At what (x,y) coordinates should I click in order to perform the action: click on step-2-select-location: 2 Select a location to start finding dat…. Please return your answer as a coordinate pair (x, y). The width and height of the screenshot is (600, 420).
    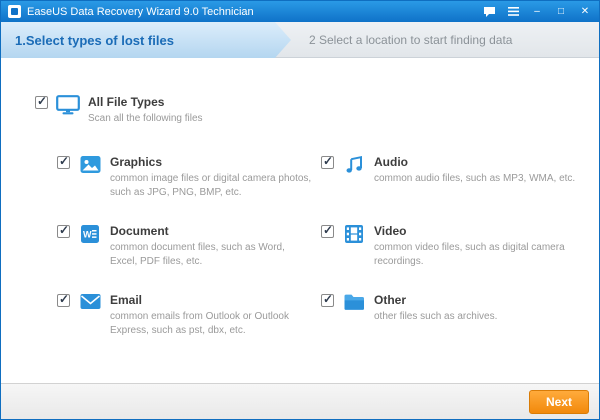
    Looking at the image, I should click on (410, 40).